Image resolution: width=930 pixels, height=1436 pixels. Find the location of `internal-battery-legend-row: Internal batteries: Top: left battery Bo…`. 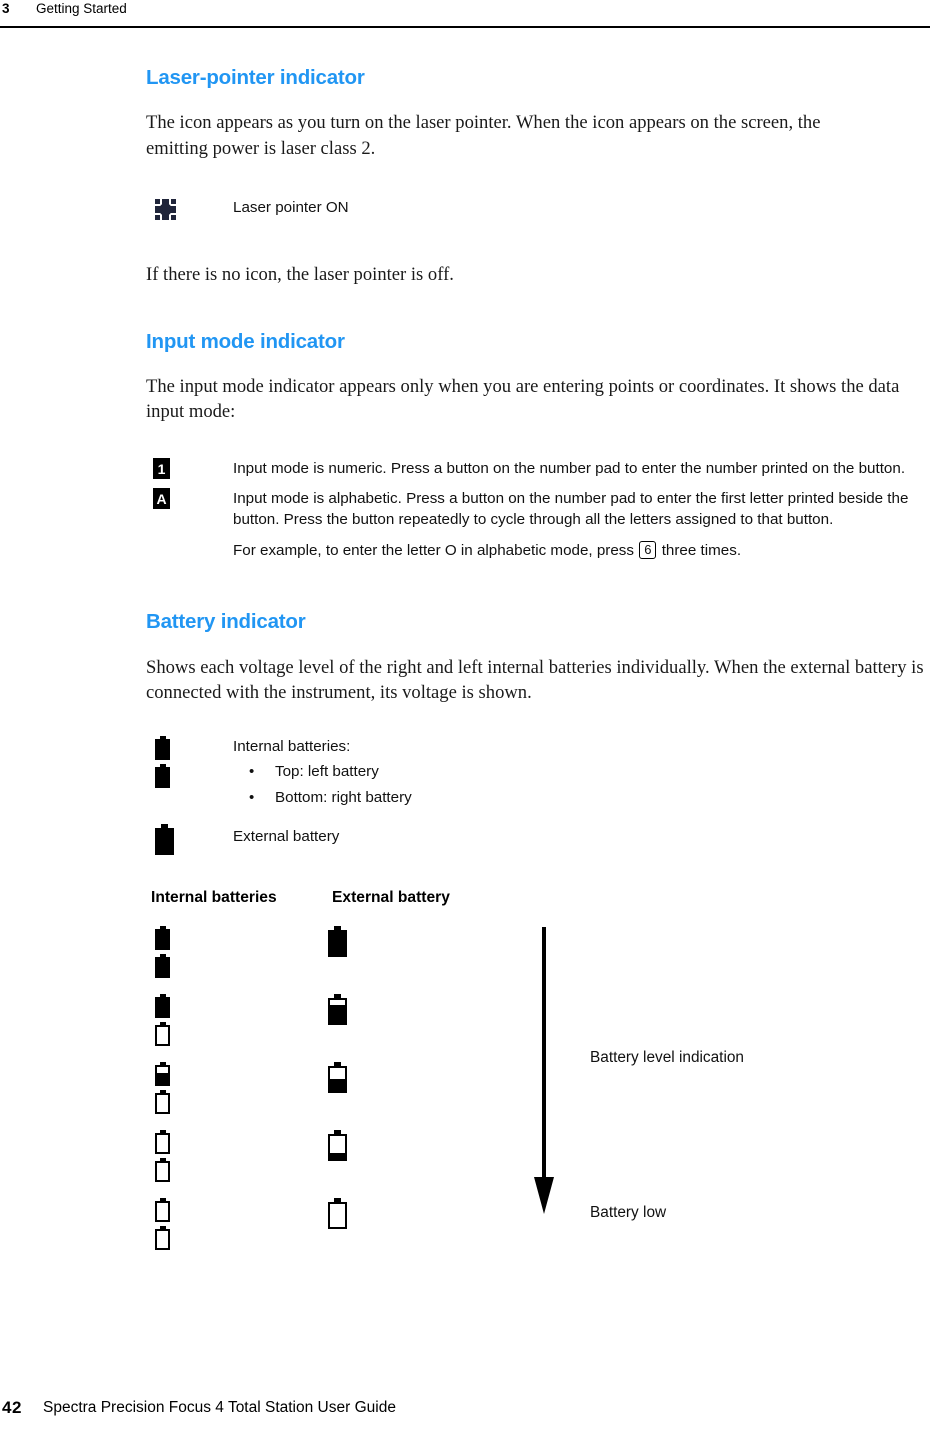

internal-battery-legend-row: Internal batteries: Top: left battery Bo… is located at coordinates (538, 773).